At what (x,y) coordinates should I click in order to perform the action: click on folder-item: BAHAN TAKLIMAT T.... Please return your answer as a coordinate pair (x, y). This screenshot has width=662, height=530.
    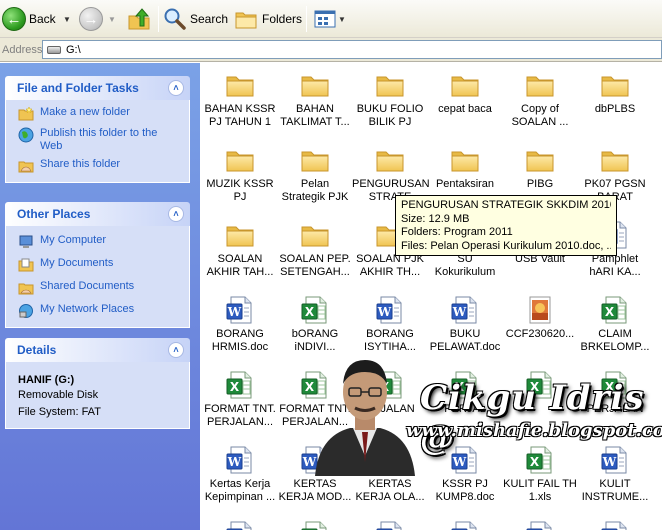
    Looking at the image, I should click on (315, 99).